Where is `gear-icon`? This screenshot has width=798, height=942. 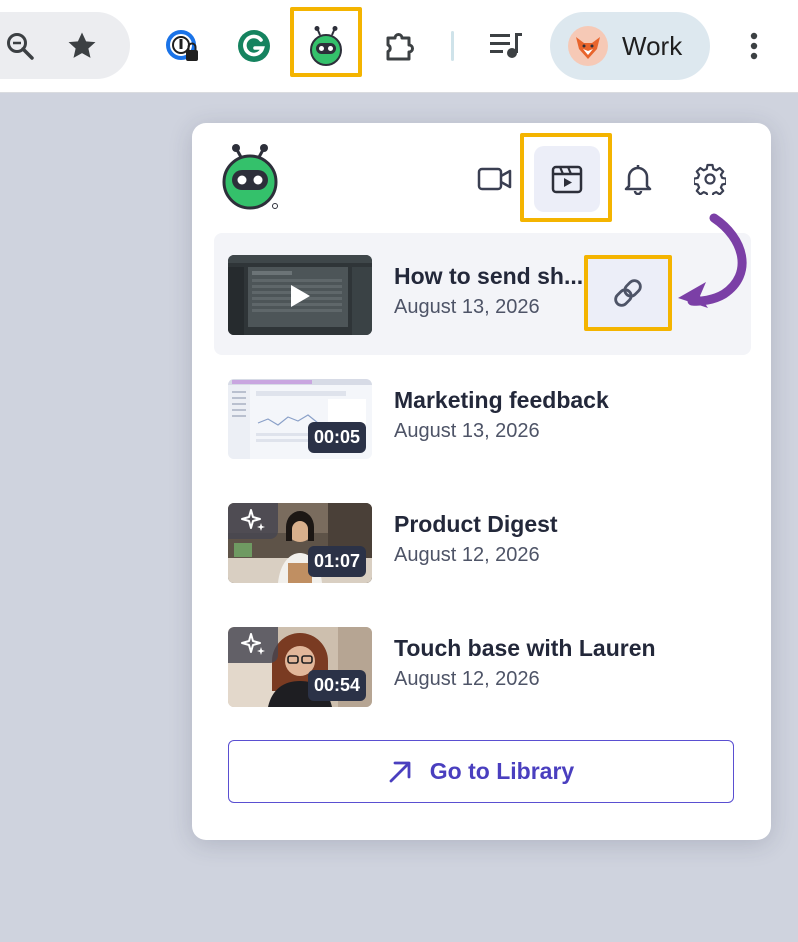 gear-icon is located at coordinates (710, 179).